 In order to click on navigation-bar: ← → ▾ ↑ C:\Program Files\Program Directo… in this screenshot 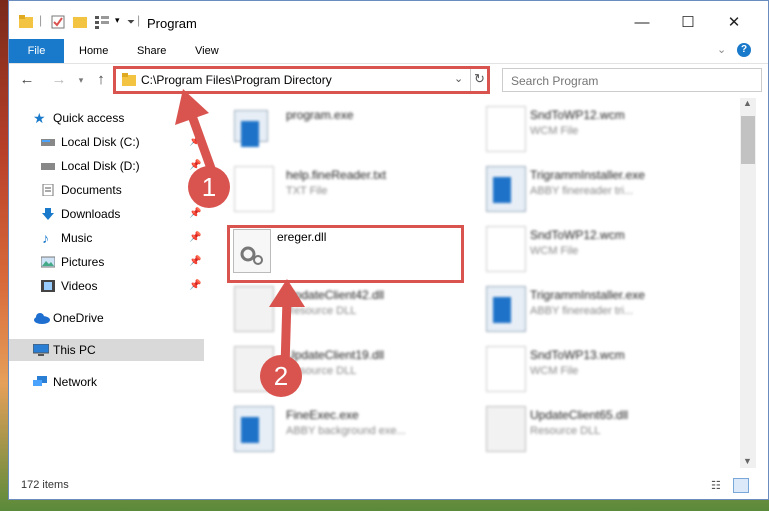, I will do `click(388, 81)`.